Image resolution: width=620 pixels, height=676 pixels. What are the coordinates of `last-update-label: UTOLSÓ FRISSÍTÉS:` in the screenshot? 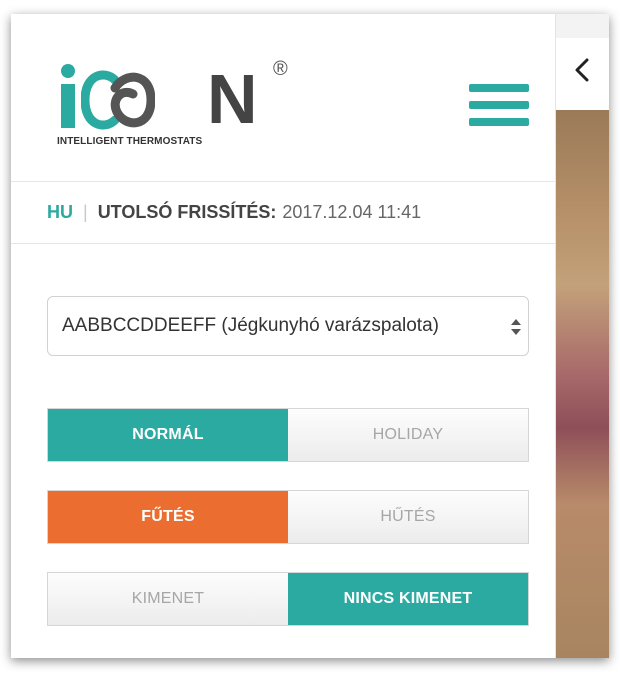 It's located at (187, 212).